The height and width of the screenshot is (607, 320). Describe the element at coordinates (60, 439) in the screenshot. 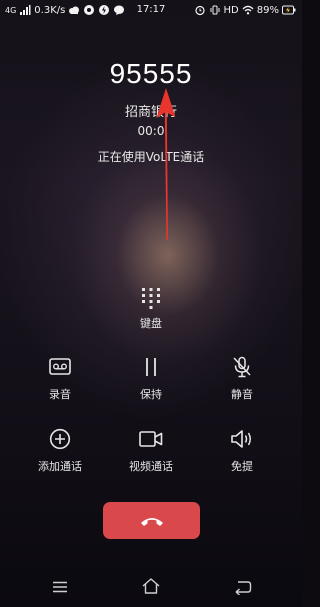

I see `plus-circle-icon` at that location.